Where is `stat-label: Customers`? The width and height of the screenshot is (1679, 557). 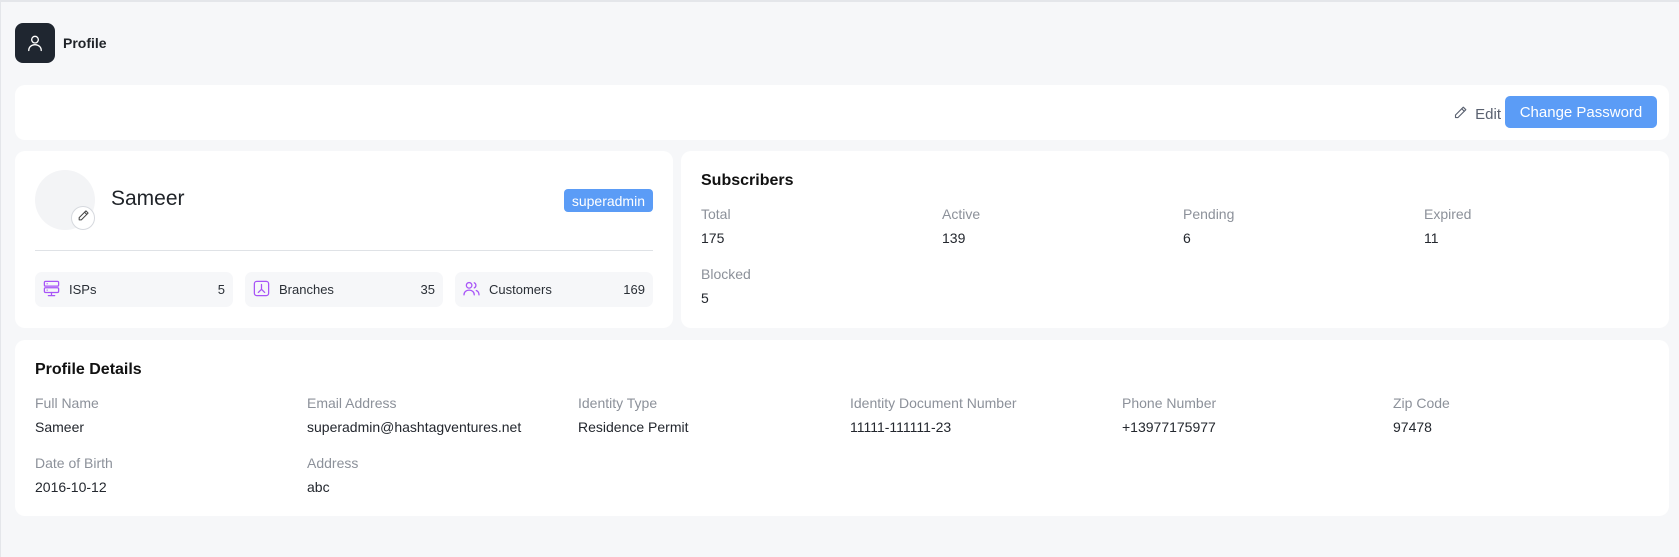
stat-label: Customers is located at coordinates (520, 289).